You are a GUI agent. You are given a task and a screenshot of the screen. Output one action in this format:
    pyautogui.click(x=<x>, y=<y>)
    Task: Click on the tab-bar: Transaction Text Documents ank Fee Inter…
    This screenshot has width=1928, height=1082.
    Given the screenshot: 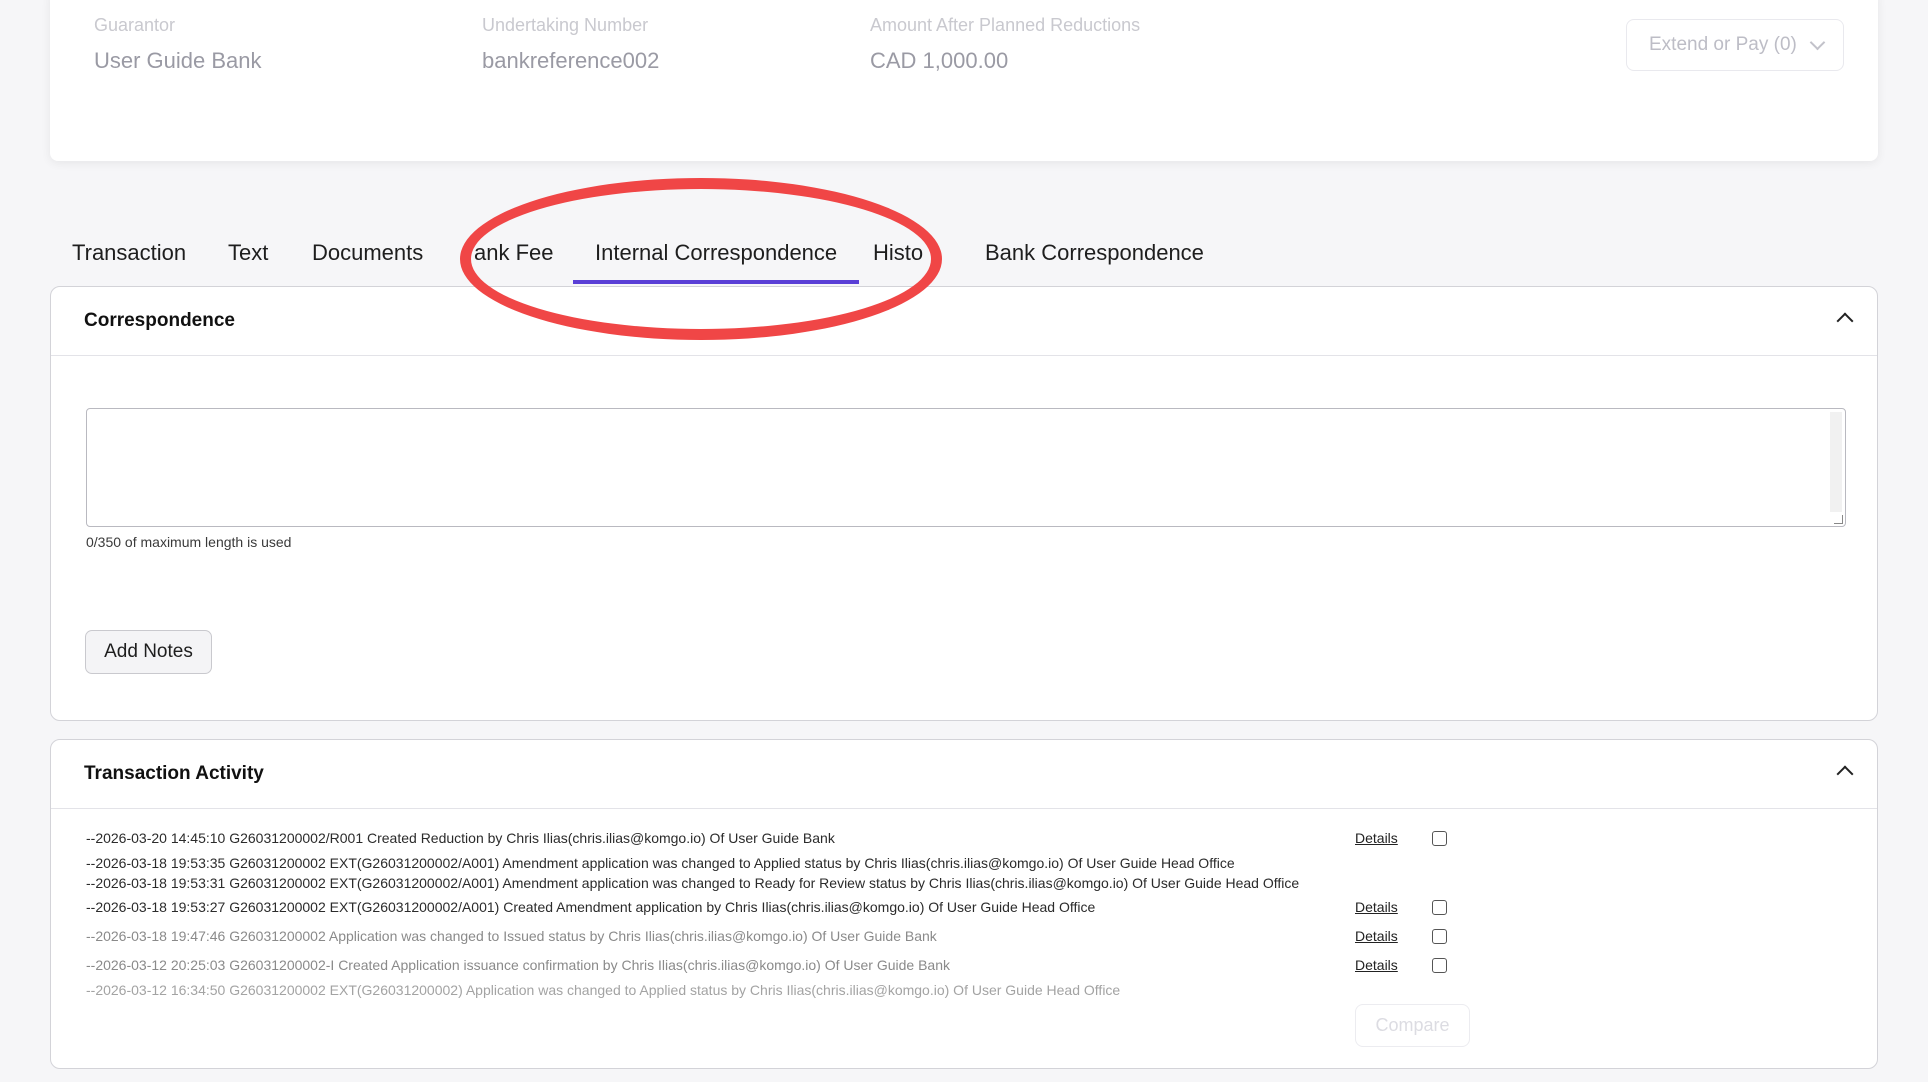 What is the action you would take?
    pyautogui.click(x=964, y=258)
    